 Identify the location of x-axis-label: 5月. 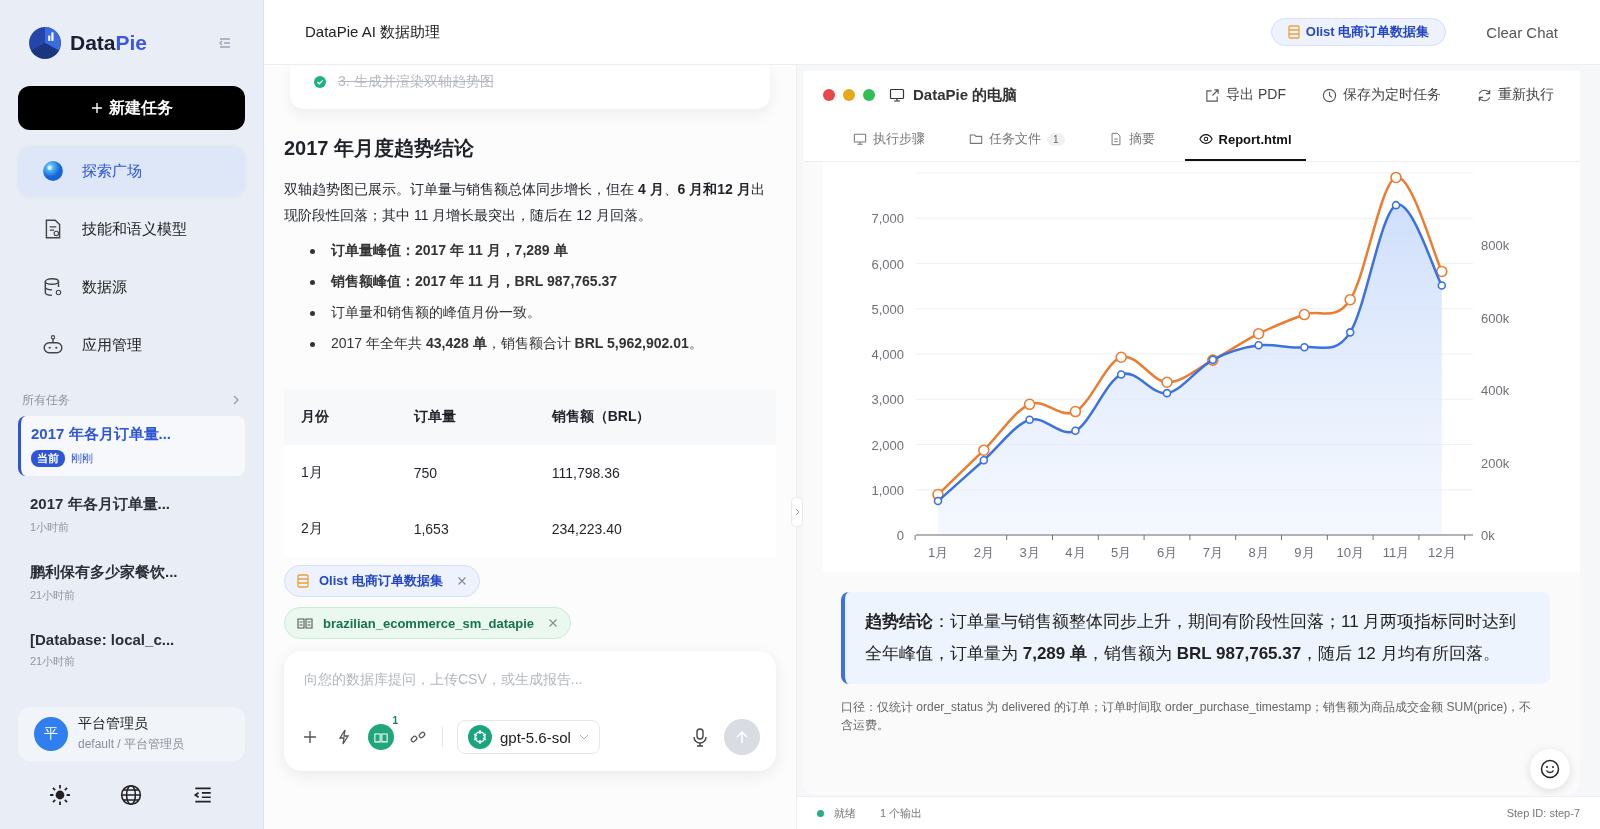
(1121, 552).